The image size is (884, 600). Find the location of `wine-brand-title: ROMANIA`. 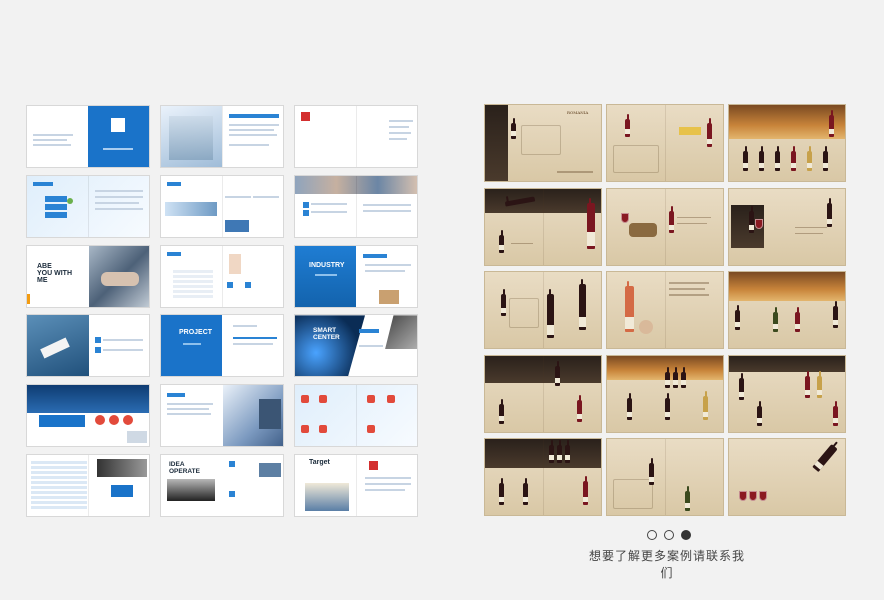

wine-brand-title: ROMANIA is located at coordinates (578, 112).